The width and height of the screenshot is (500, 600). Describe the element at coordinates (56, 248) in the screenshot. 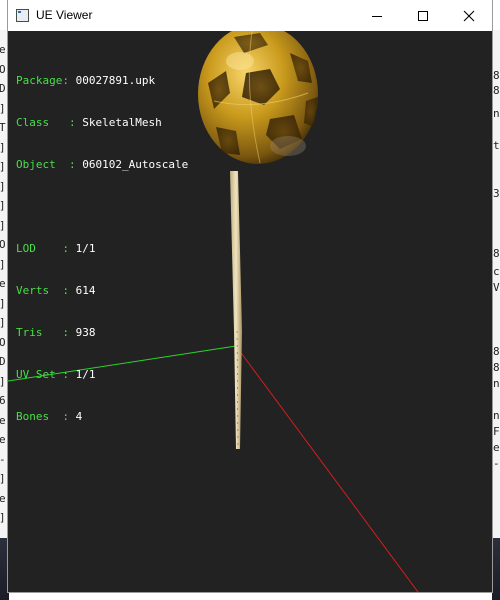

I see `info-lod: LOD : 1/1` at that location.